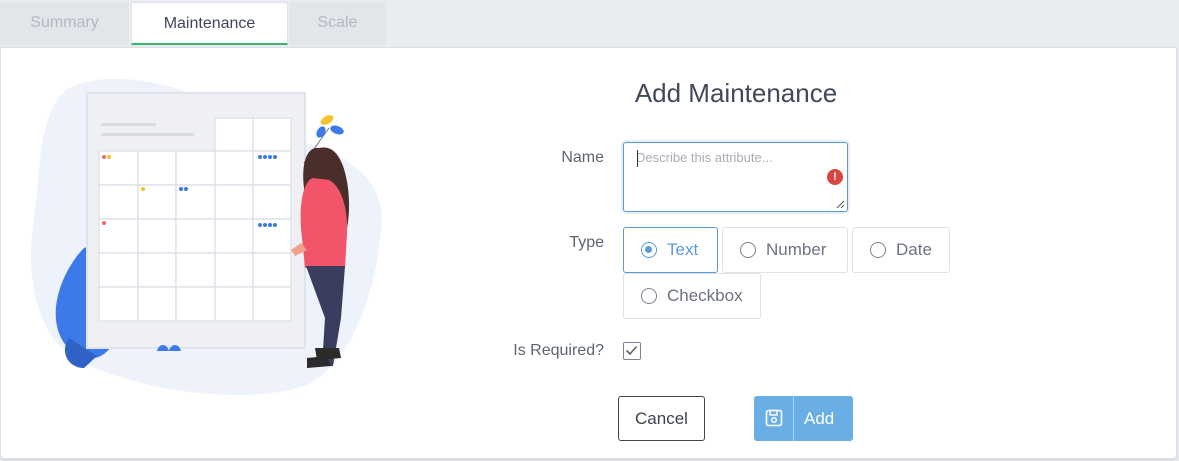 This screenshot has height=461, width=1179. What do you see at coordinates (558, 350) in the screenshot?
I see `is-required-label: Is Required?` at bounding box center [558, 350].